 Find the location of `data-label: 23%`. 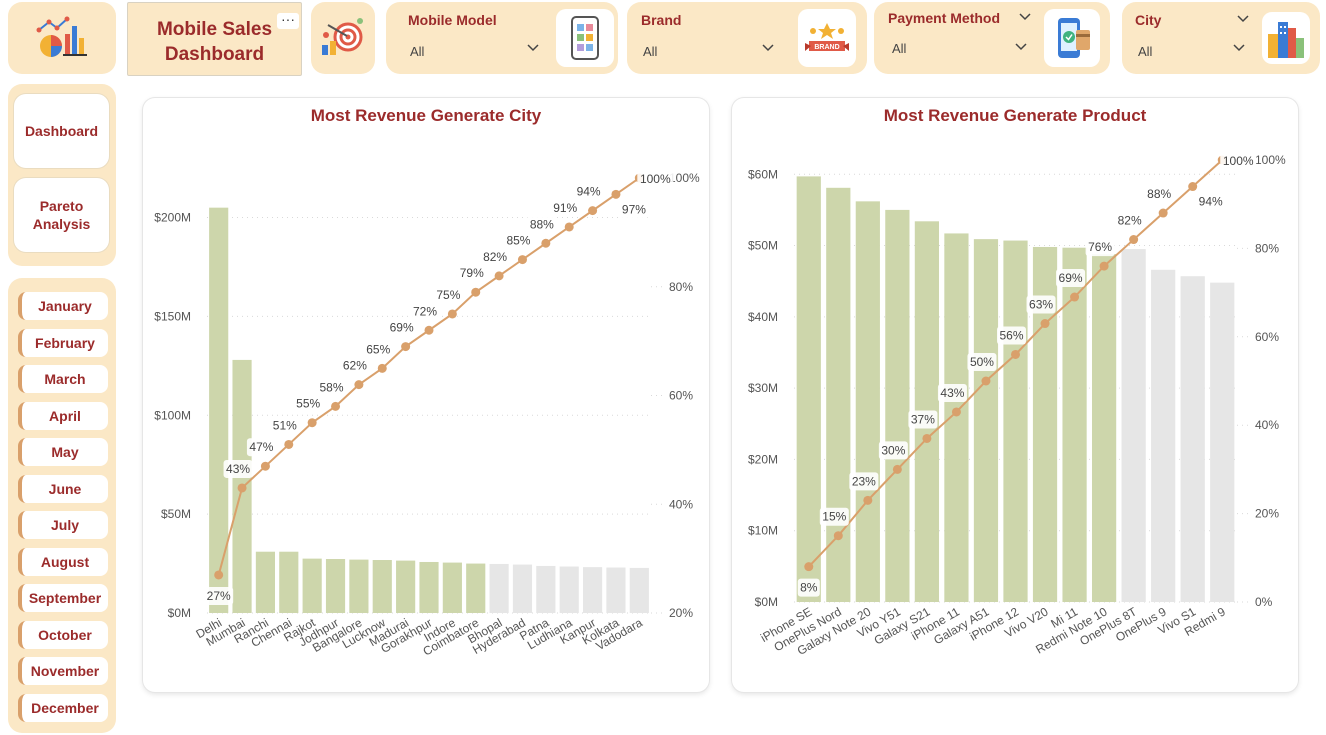

data-label: 23% is located at coordinates (864, 481).